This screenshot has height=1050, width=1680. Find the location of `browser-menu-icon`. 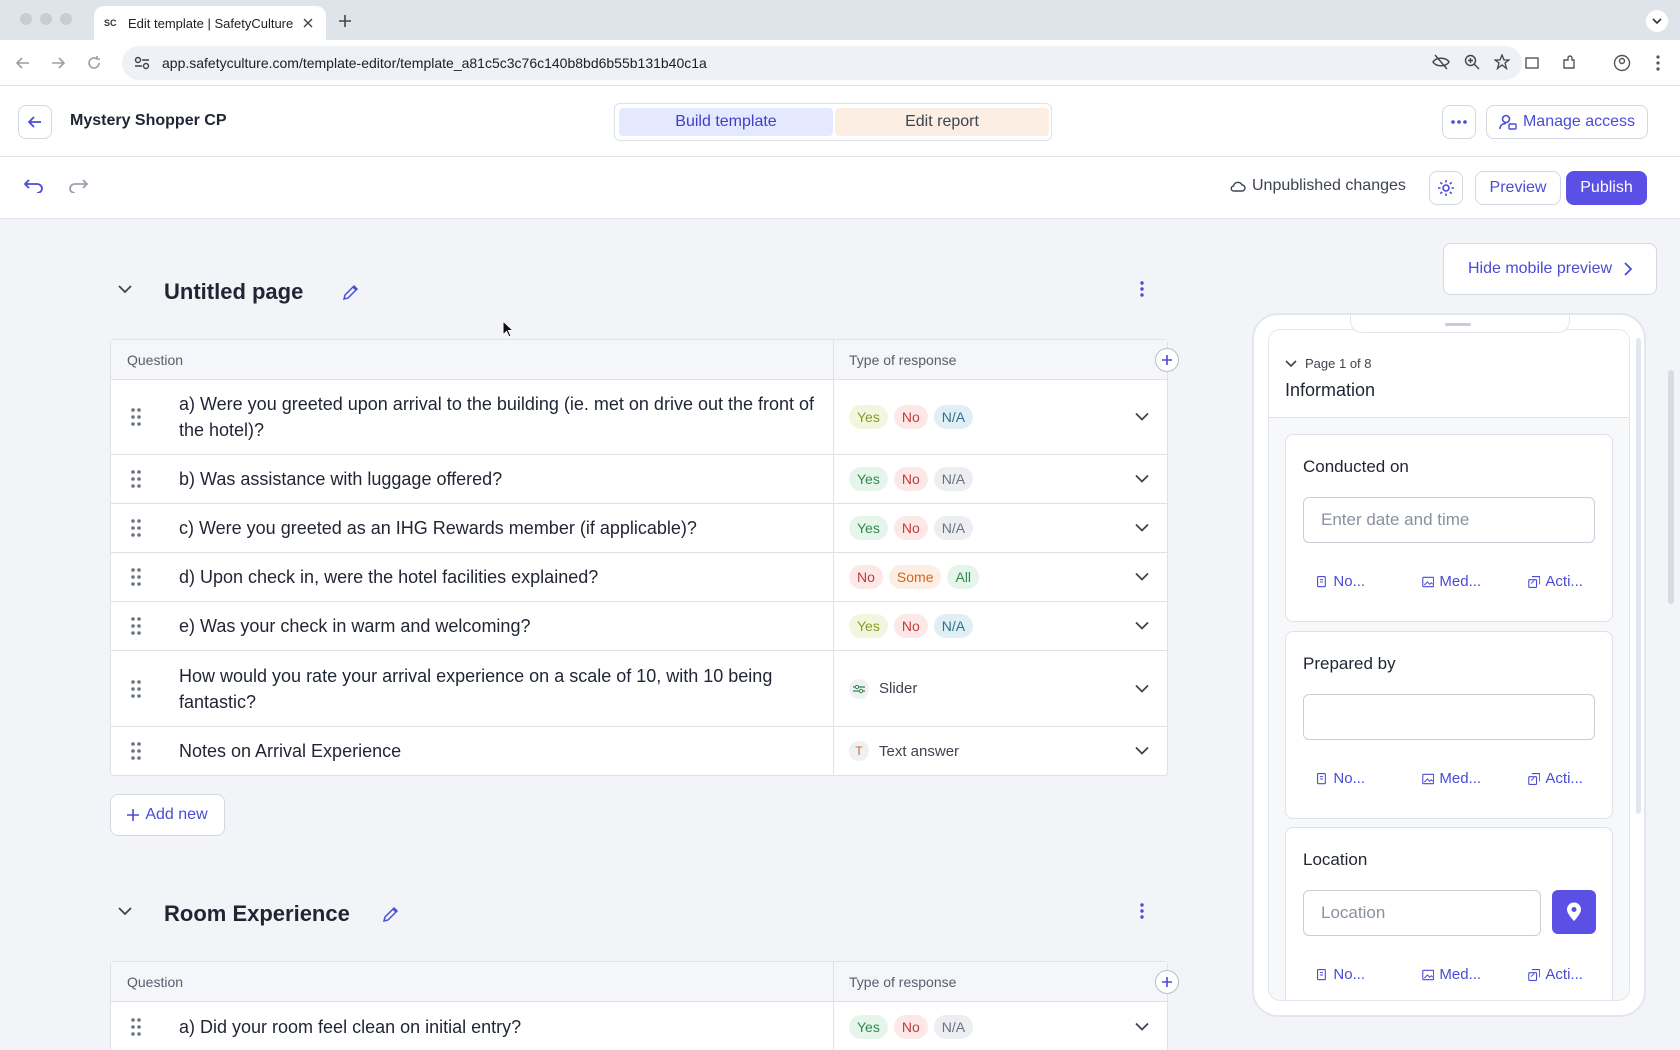

browser-menu-icon is located at coordinates (1658, 63).